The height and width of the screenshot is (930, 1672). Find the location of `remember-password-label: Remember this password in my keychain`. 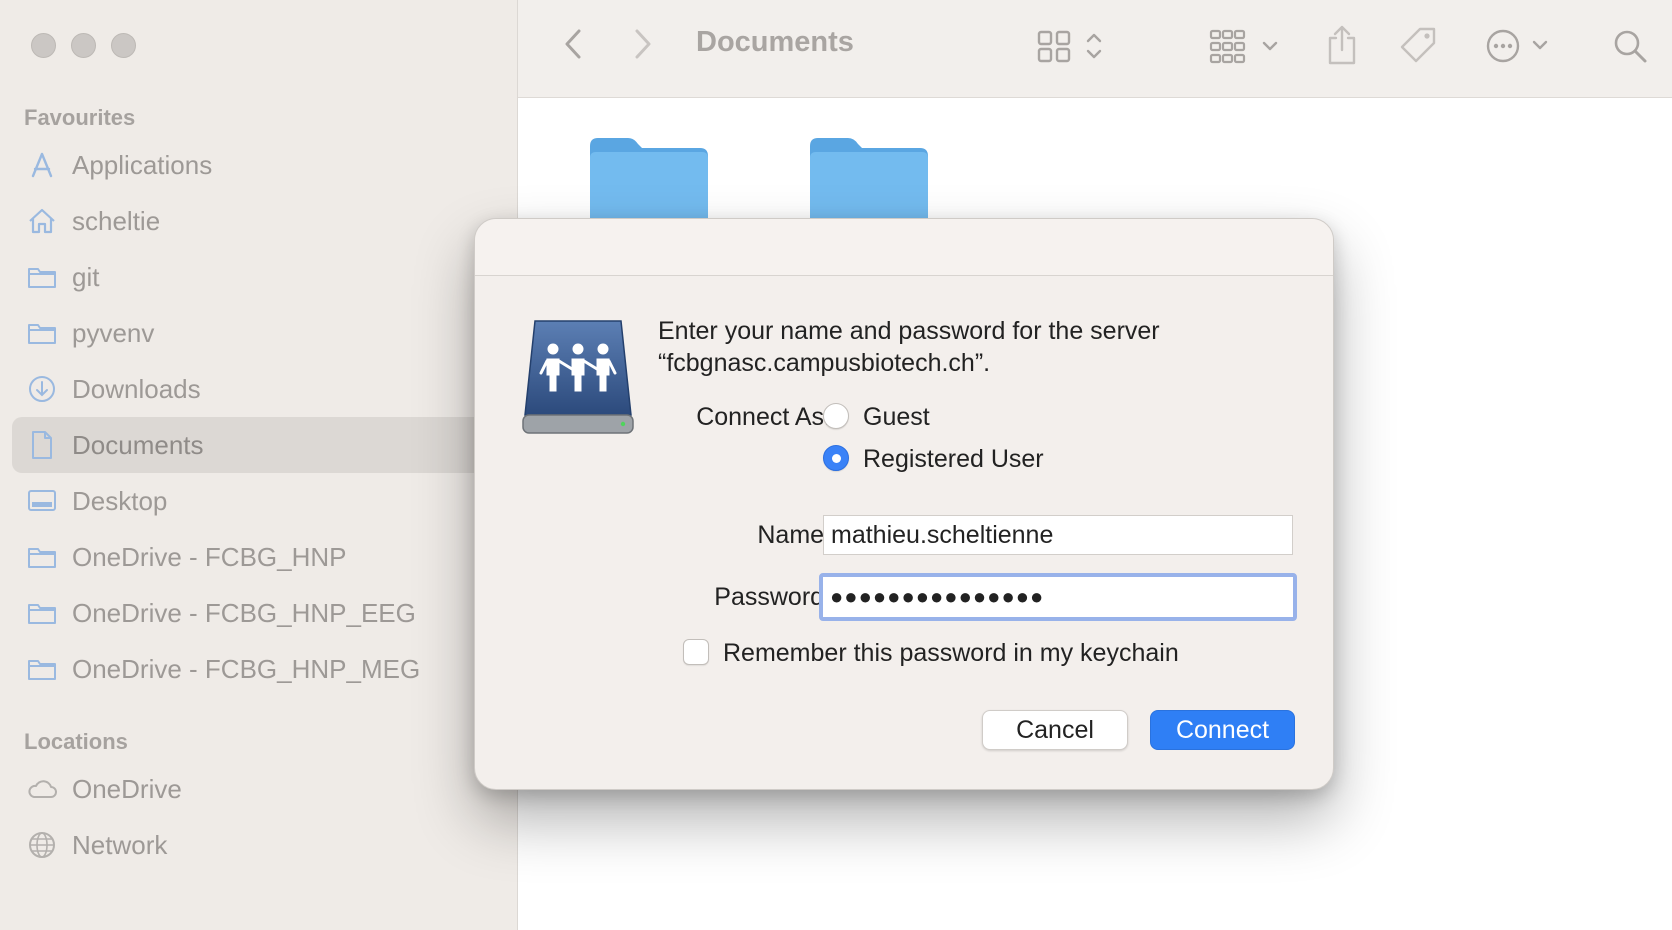

remember-password-label: Remember this password in my keychain is located at coordinates (951, 653).